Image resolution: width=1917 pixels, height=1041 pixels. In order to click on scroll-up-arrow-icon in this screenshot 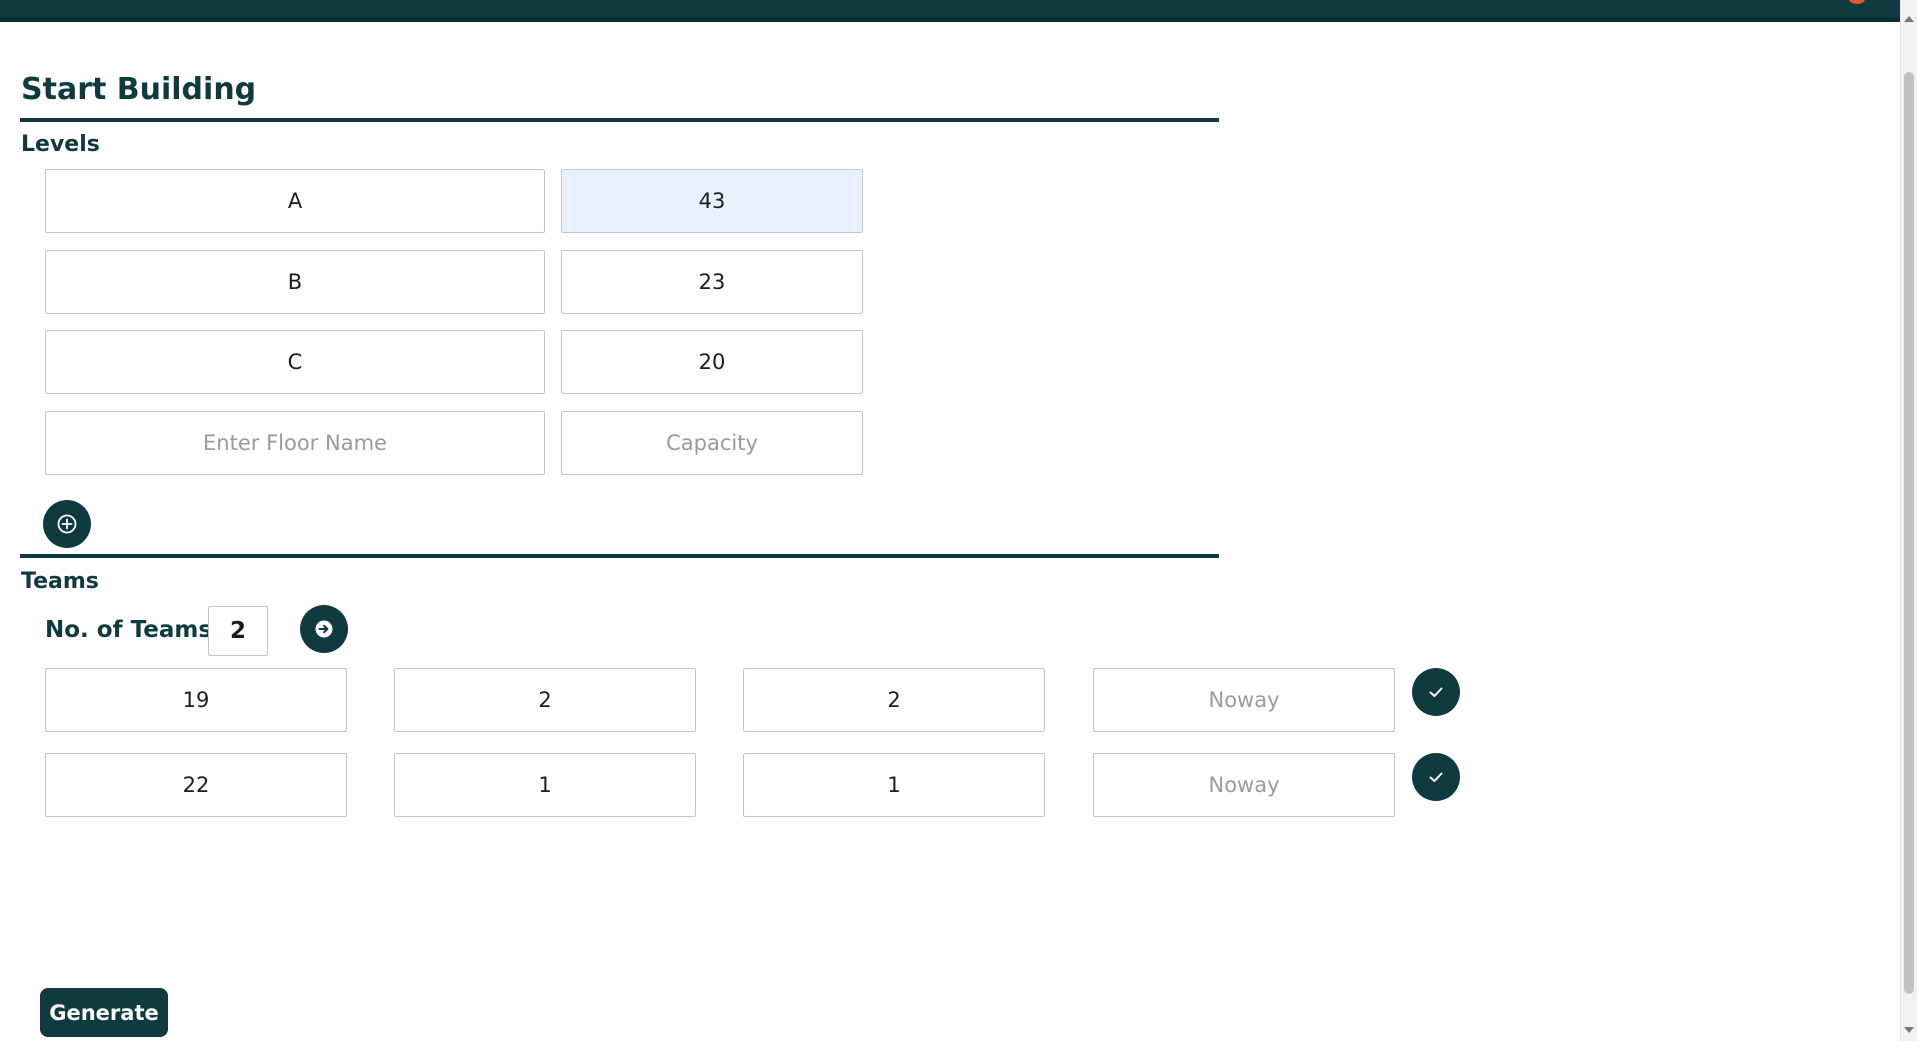, I will do `click(1909, 19)`.